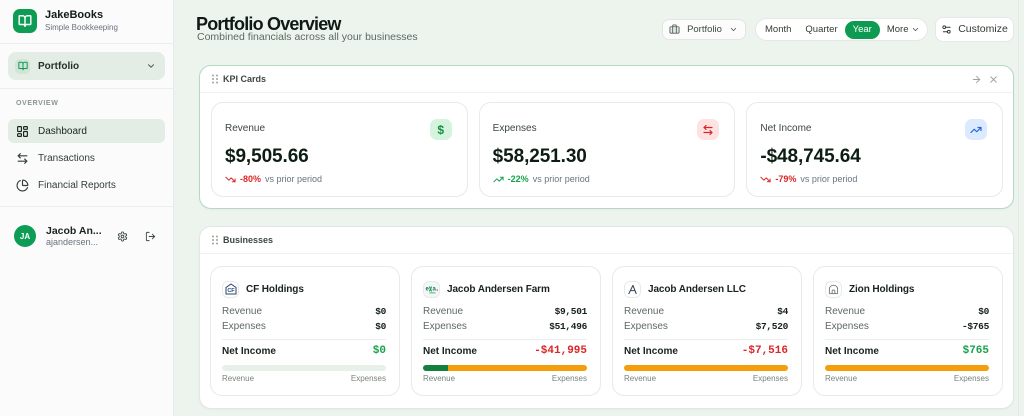  What do you see at coordinates (434, 290) in the screenshot?
I see `svg-text: a` at bounding box center [434, 290].